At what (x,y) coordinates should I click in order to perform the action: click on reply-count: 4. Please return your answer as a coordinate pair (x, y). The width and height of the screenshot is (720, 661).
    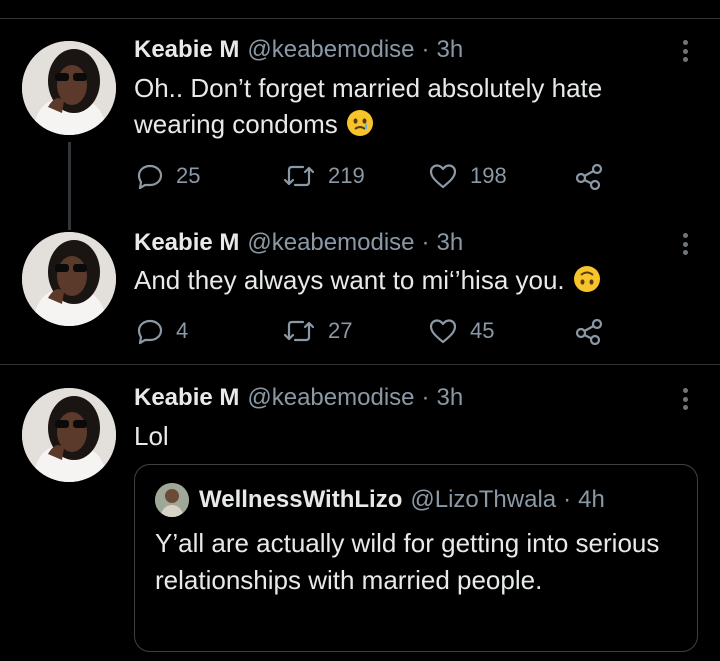
    Looking at the image, I should click on (182, 330).